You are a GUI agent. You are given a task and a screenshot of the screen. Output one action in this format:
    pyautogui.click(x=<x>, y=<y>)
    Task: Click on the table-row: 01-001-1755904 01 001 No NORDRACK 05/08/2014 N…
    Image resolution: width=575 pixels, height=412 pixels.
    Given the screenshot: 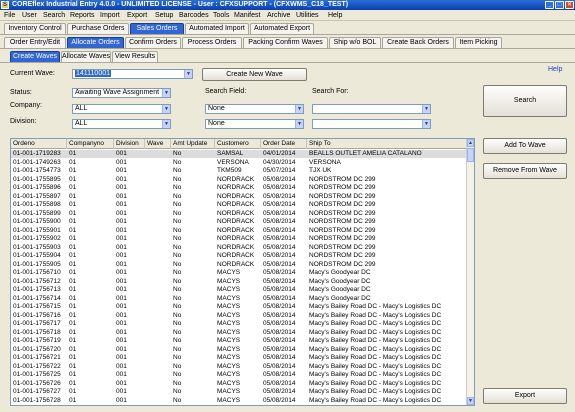 What is the action you would take?
    pyautogui.click(x=239, y=256)
    